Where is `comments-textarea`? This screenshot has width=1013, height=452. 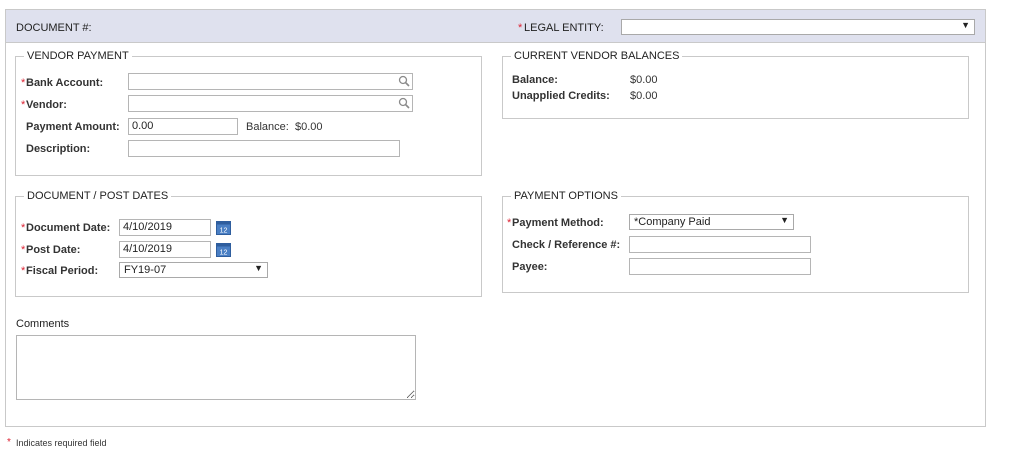 comments-textarea is located at coordinates (216, 367).